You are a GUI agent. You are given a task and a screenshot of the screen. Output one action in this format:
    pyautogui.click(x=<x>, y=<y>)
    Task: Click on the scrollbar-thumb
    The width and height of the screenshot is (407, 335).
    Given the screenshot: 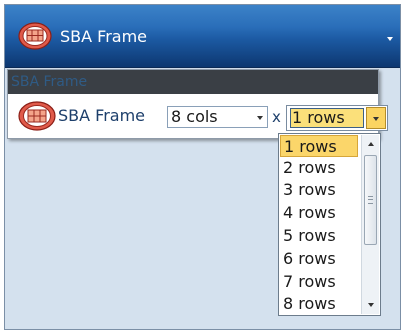 What is the action you would take?
    pyautogui.click(x=370, y=200)
    